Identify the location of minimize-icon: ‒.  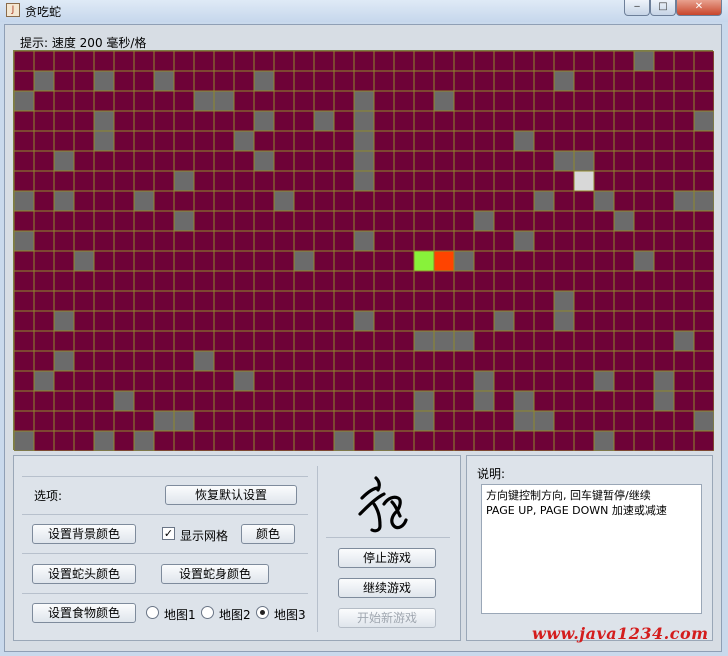
(637, 8).